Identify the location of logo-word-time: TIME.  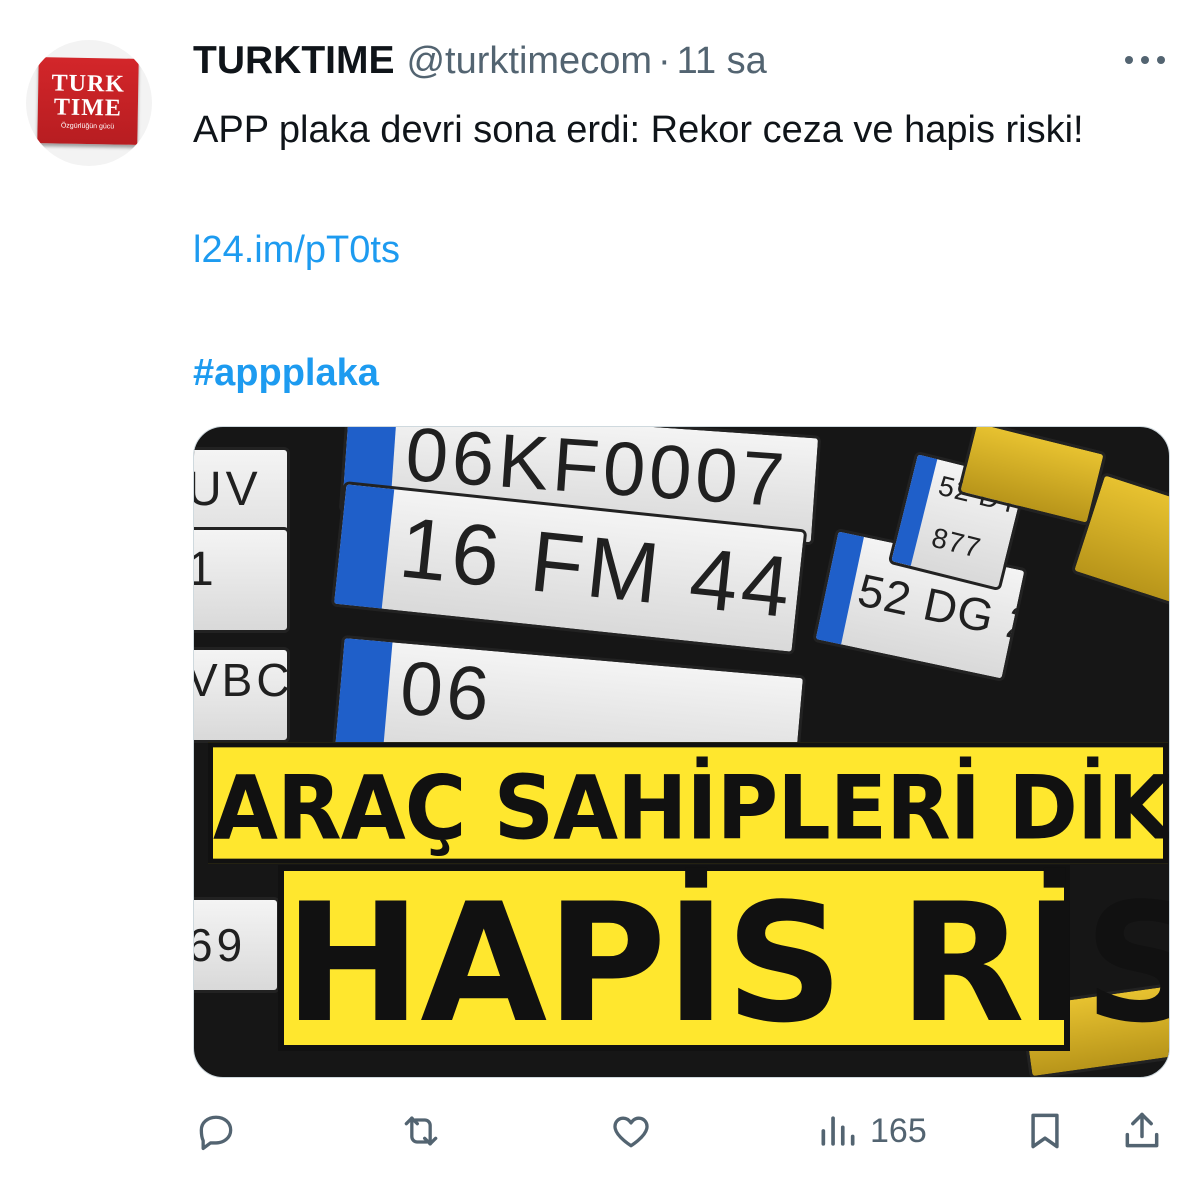
(88, 108).